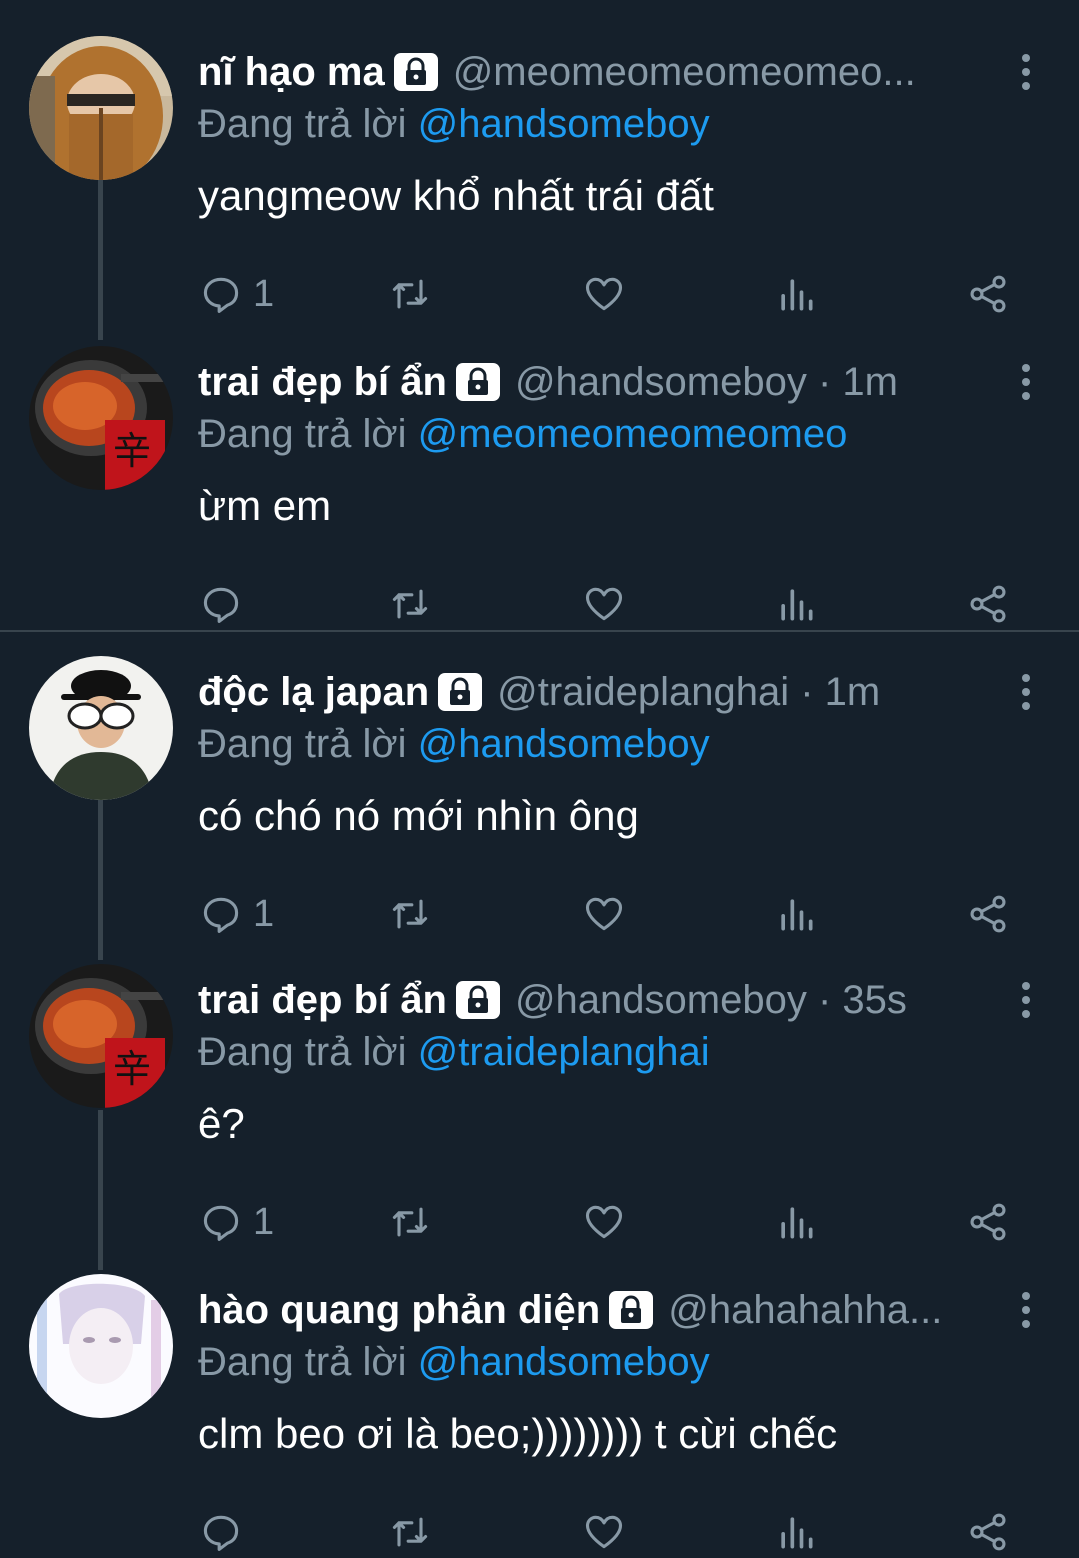 The height and width of the screenshot is (1558, 1079). I want to click on display-name: độc lạ japan, so click(313, 692).